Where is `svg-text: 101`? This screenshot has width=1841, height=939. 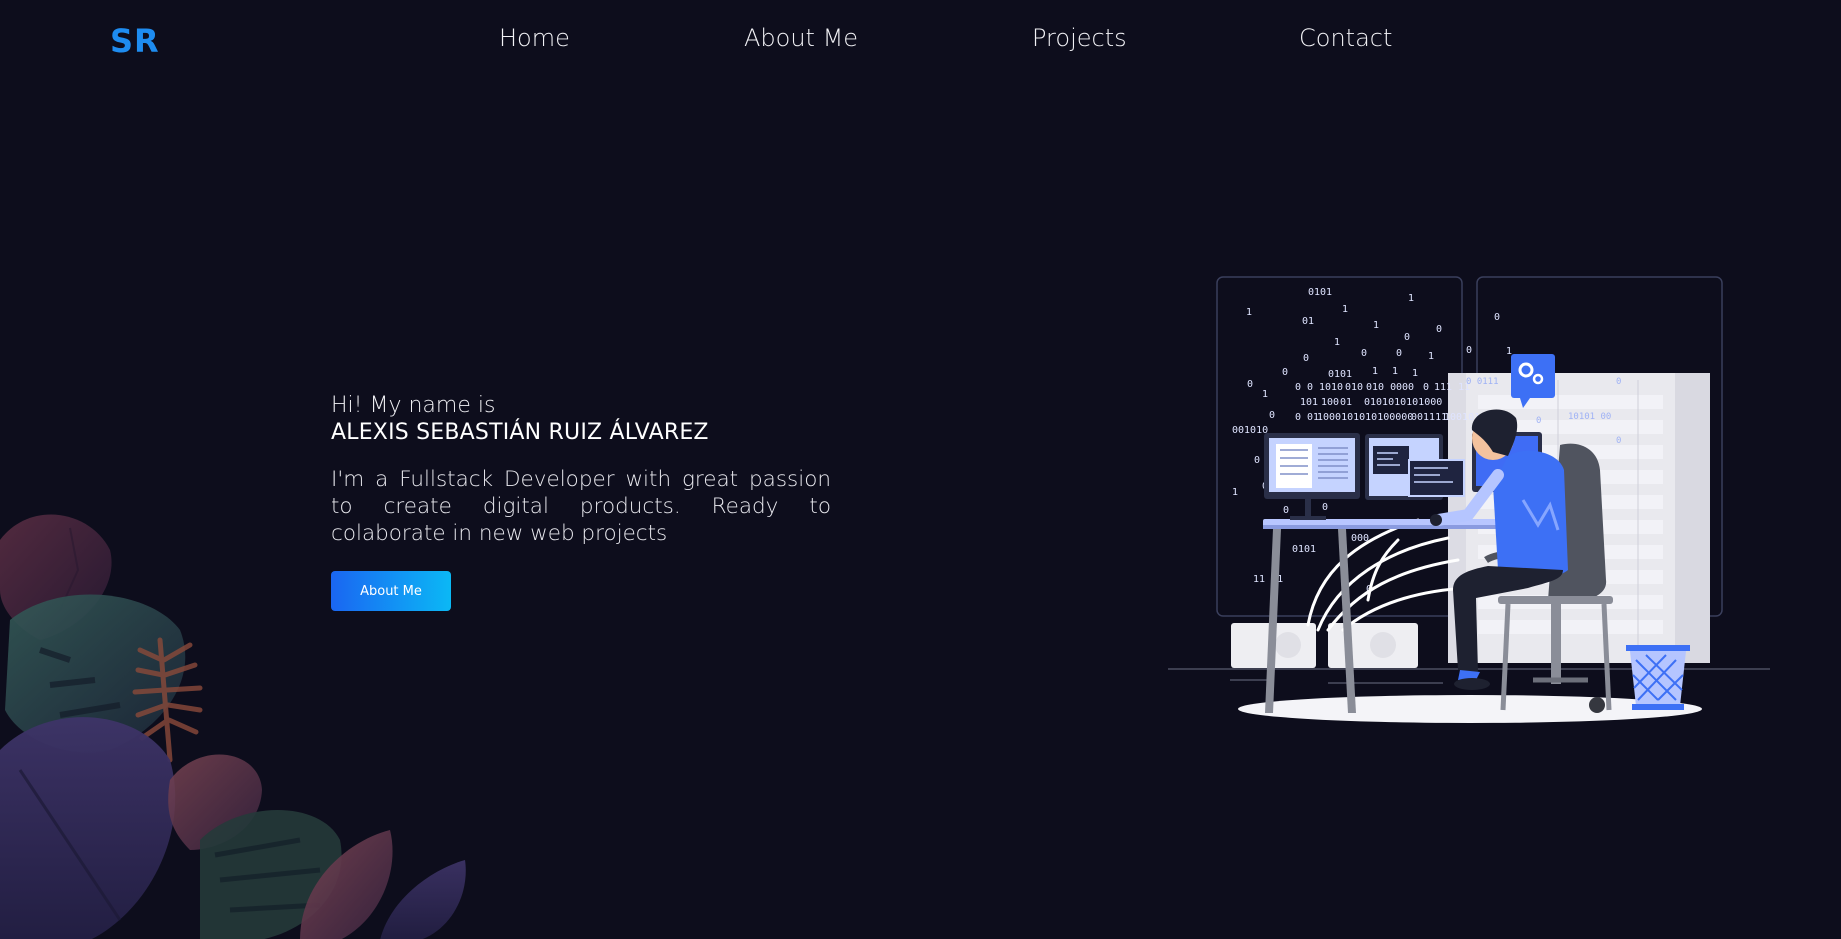 svg-text: 101 is located at coordinates (1309, 402).